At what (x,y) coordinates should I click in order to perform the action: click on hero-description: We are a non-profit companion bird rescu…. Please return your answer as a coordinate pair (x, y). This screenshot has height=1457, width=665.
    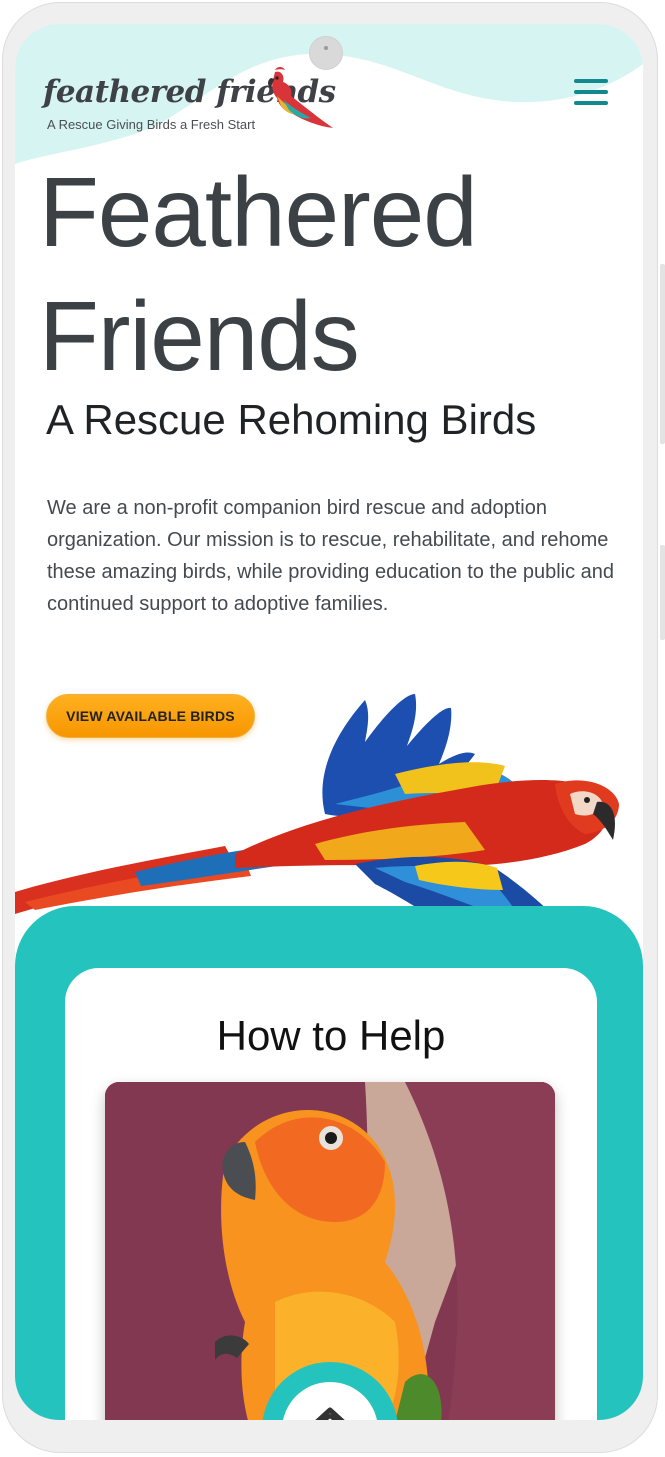
    Looking at the image, I should click on (331, 556).